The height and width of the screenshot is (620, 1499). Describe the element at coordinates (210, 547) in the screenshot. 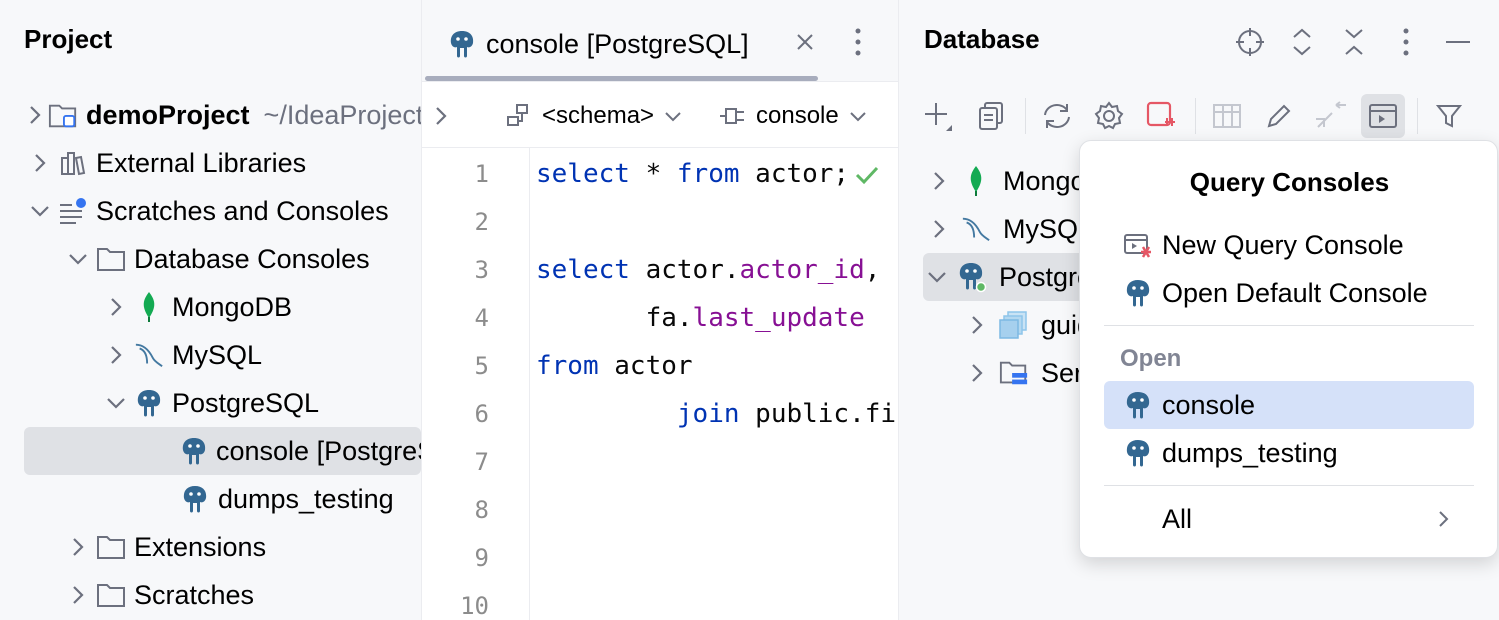

I see `tree-item-extensions: Extensions` at that location.